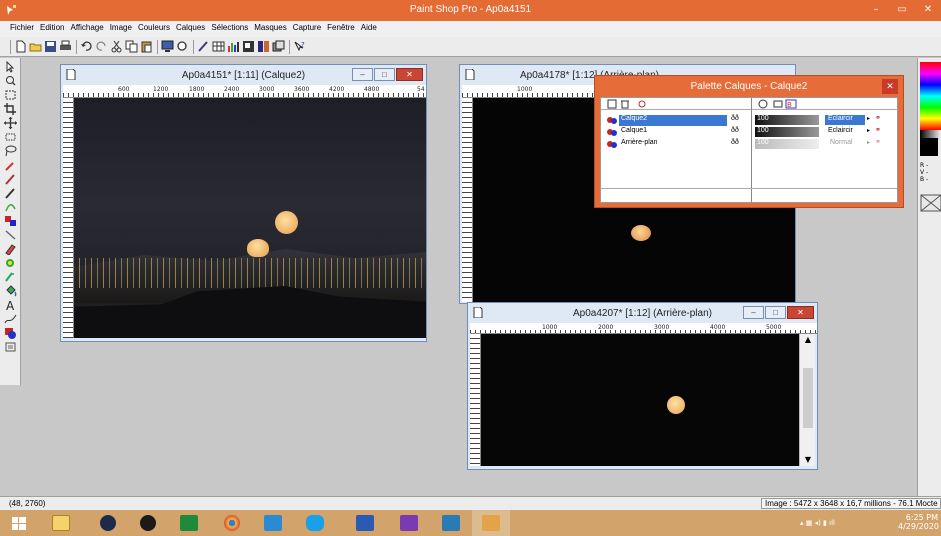 The image size is (941, 536). Describe the element at coordinates (638, 142) in the screenshot. I see `layer-name: Arrière-plan` at that location.